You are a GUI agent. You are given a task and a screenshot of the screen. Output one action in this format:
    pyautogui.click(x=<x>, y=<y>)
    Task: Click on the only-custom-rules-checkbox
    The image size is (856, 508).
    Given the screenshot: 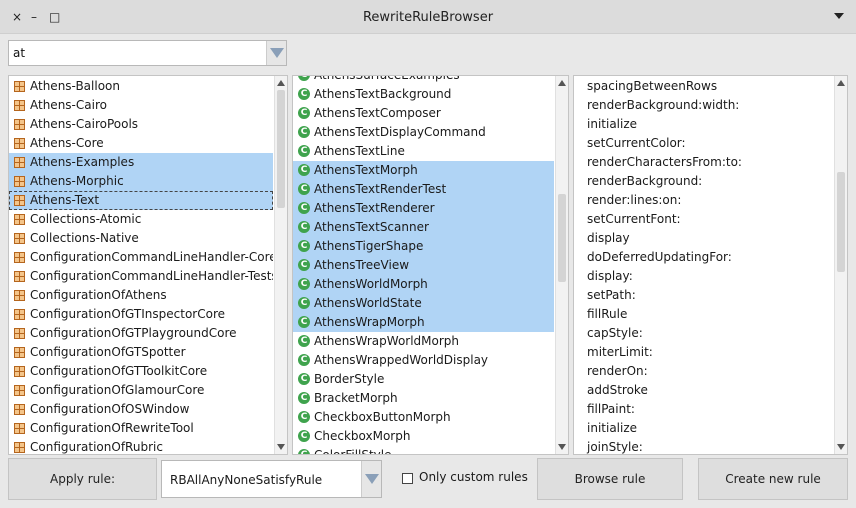 What is the action you would take?
    pyautogui.click(x=407, y=478)
    